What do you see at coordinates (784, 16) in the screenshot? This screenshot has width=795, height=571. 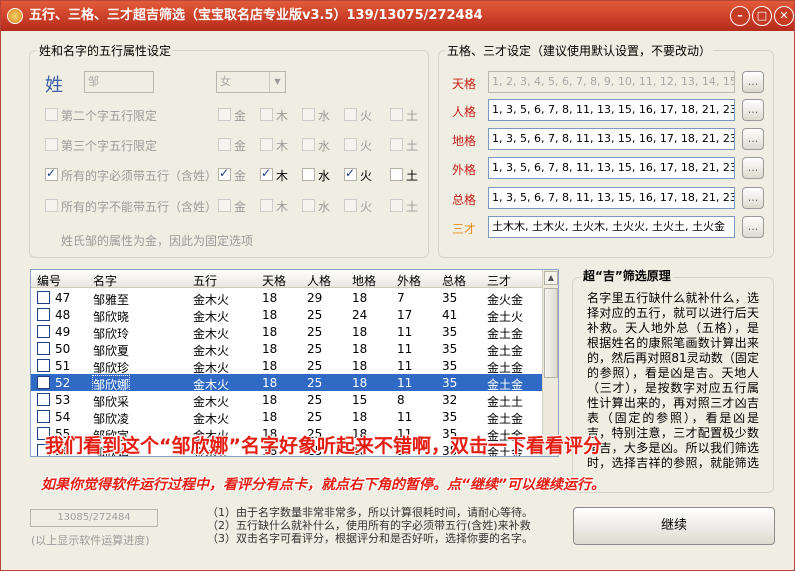 I see `close-icon: ✕` at bounding box center [784, 16].